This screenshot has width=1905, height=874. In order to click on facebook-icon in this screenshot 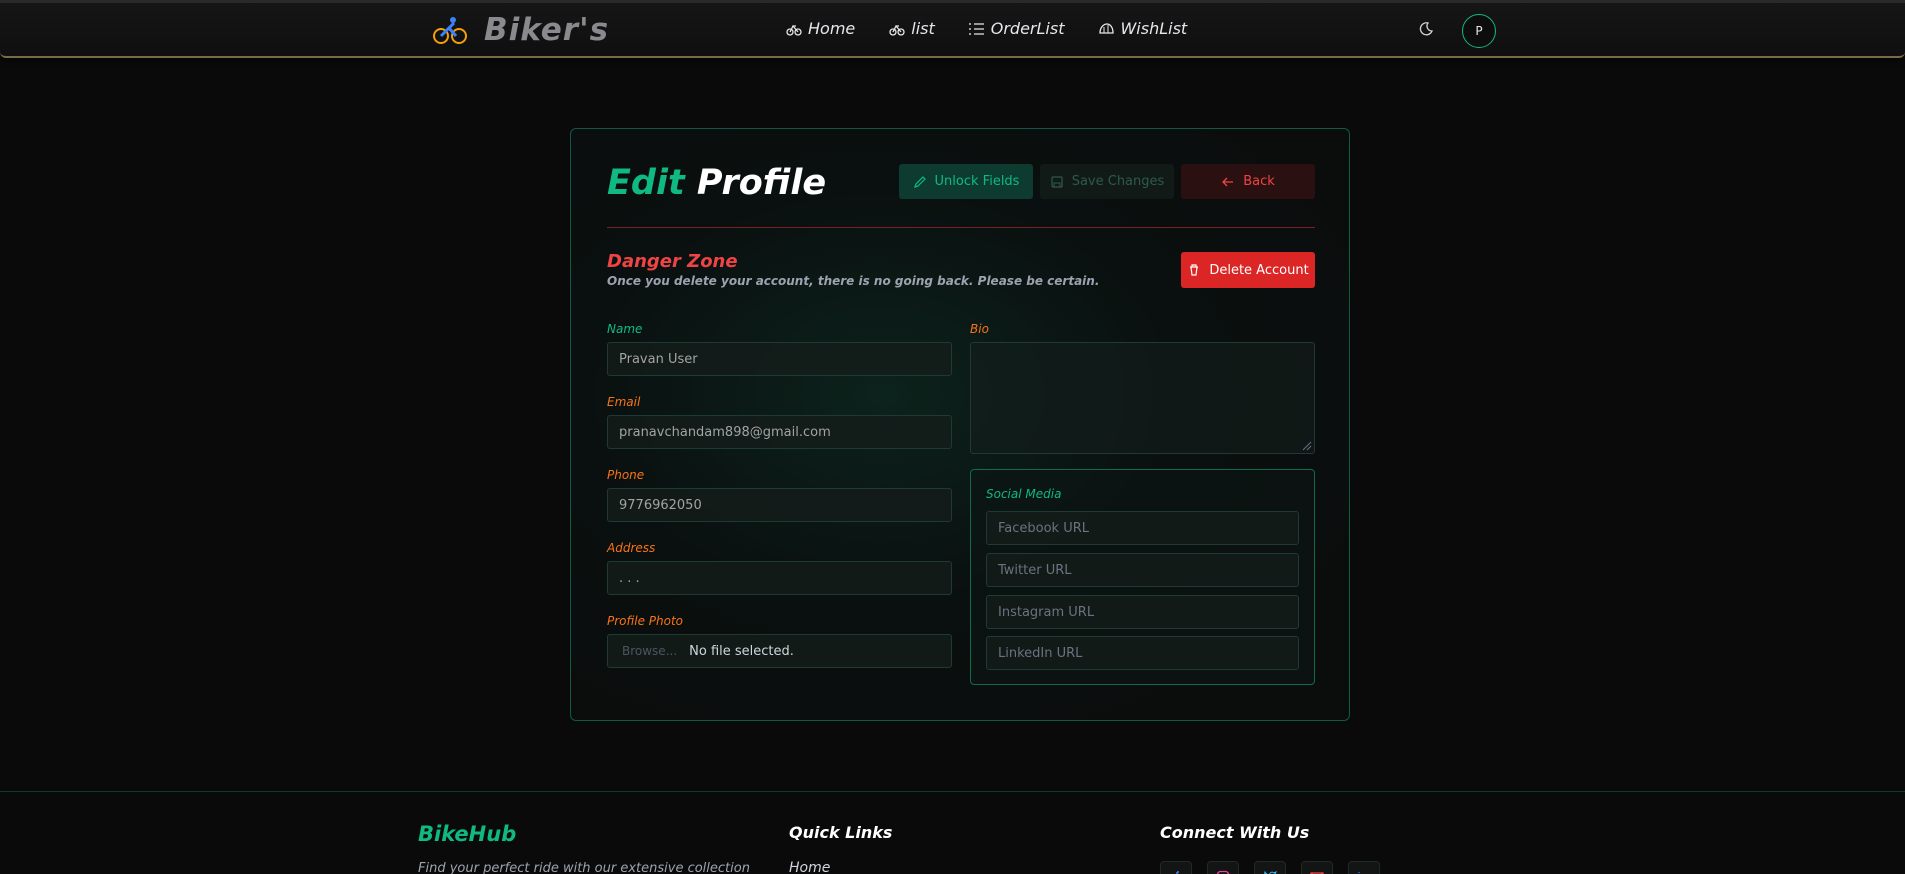, I will do `click(1176, 867)`.